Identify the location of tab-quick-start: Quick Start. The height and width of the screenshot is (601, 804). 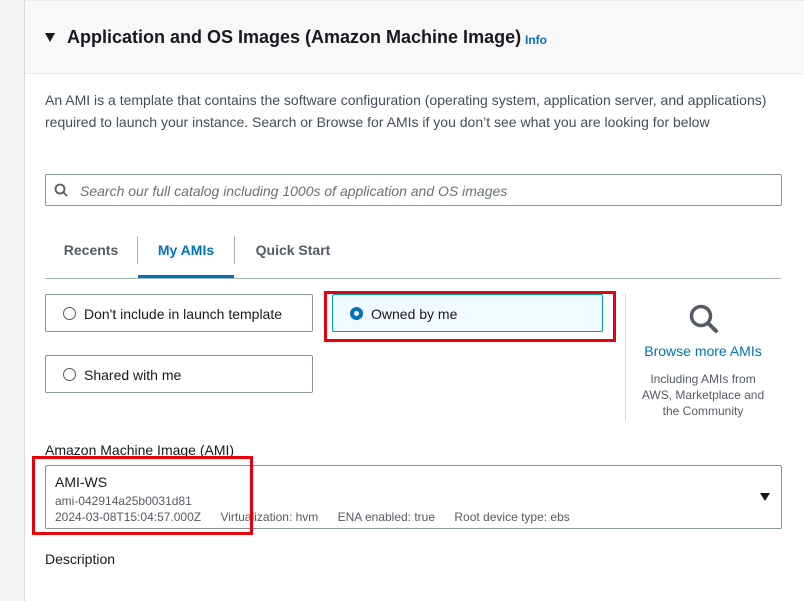
(293, 256).